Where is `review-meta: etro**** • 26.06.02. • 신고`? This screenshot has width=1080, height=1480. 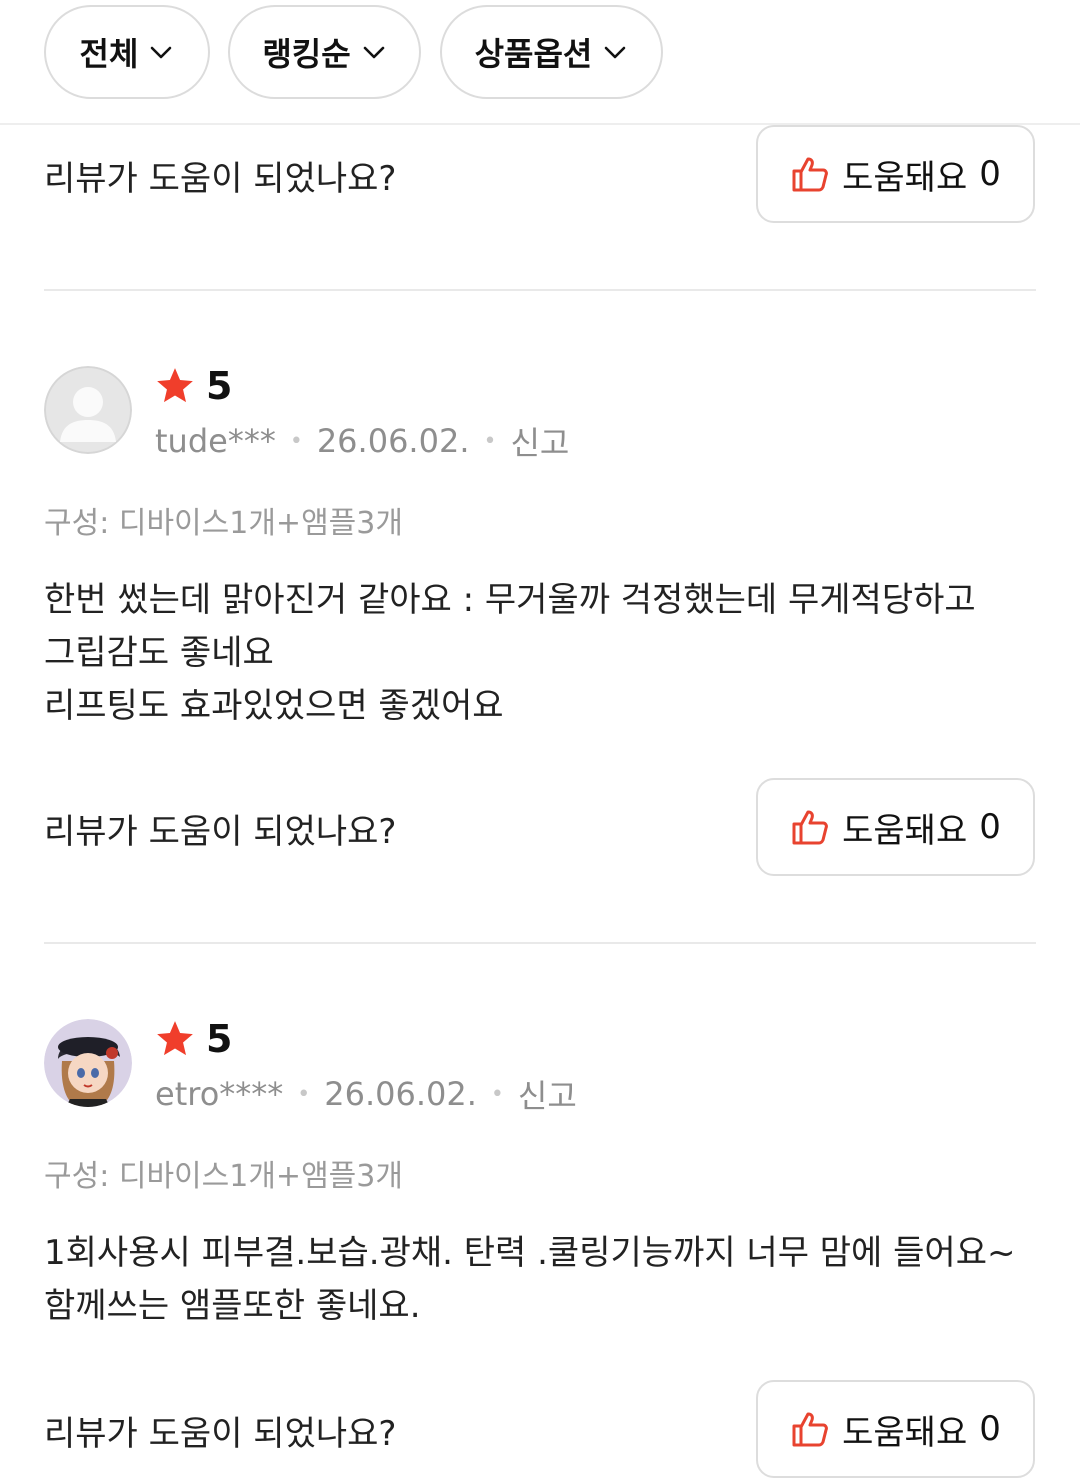
review-meta: etro**** • 26.06.02. • 신고 is located at coordinates (366, 1094).